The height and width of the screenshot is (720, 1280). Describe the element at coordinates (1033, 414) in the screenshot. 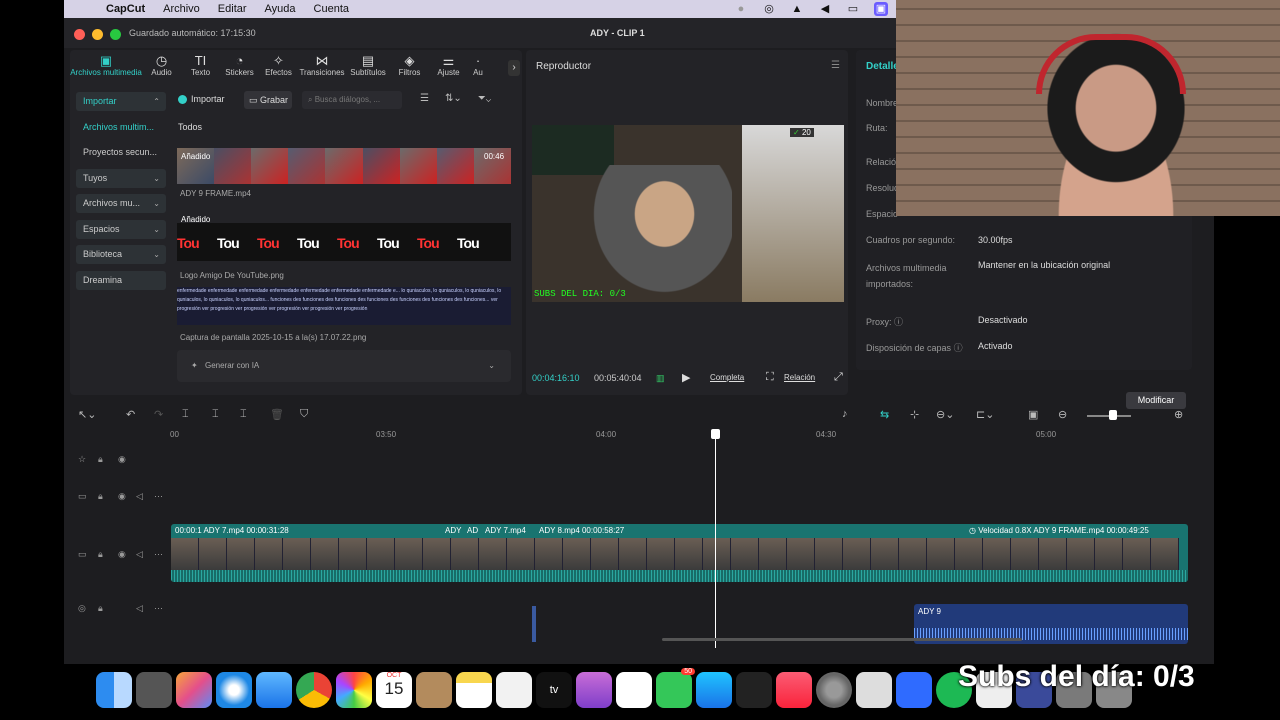

I see `caption-icon: ▣` at that location.